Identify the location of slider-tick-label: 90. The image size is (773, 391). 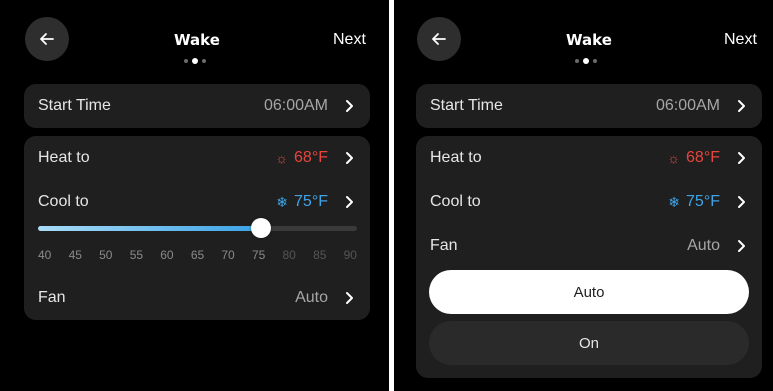
(350, 255).